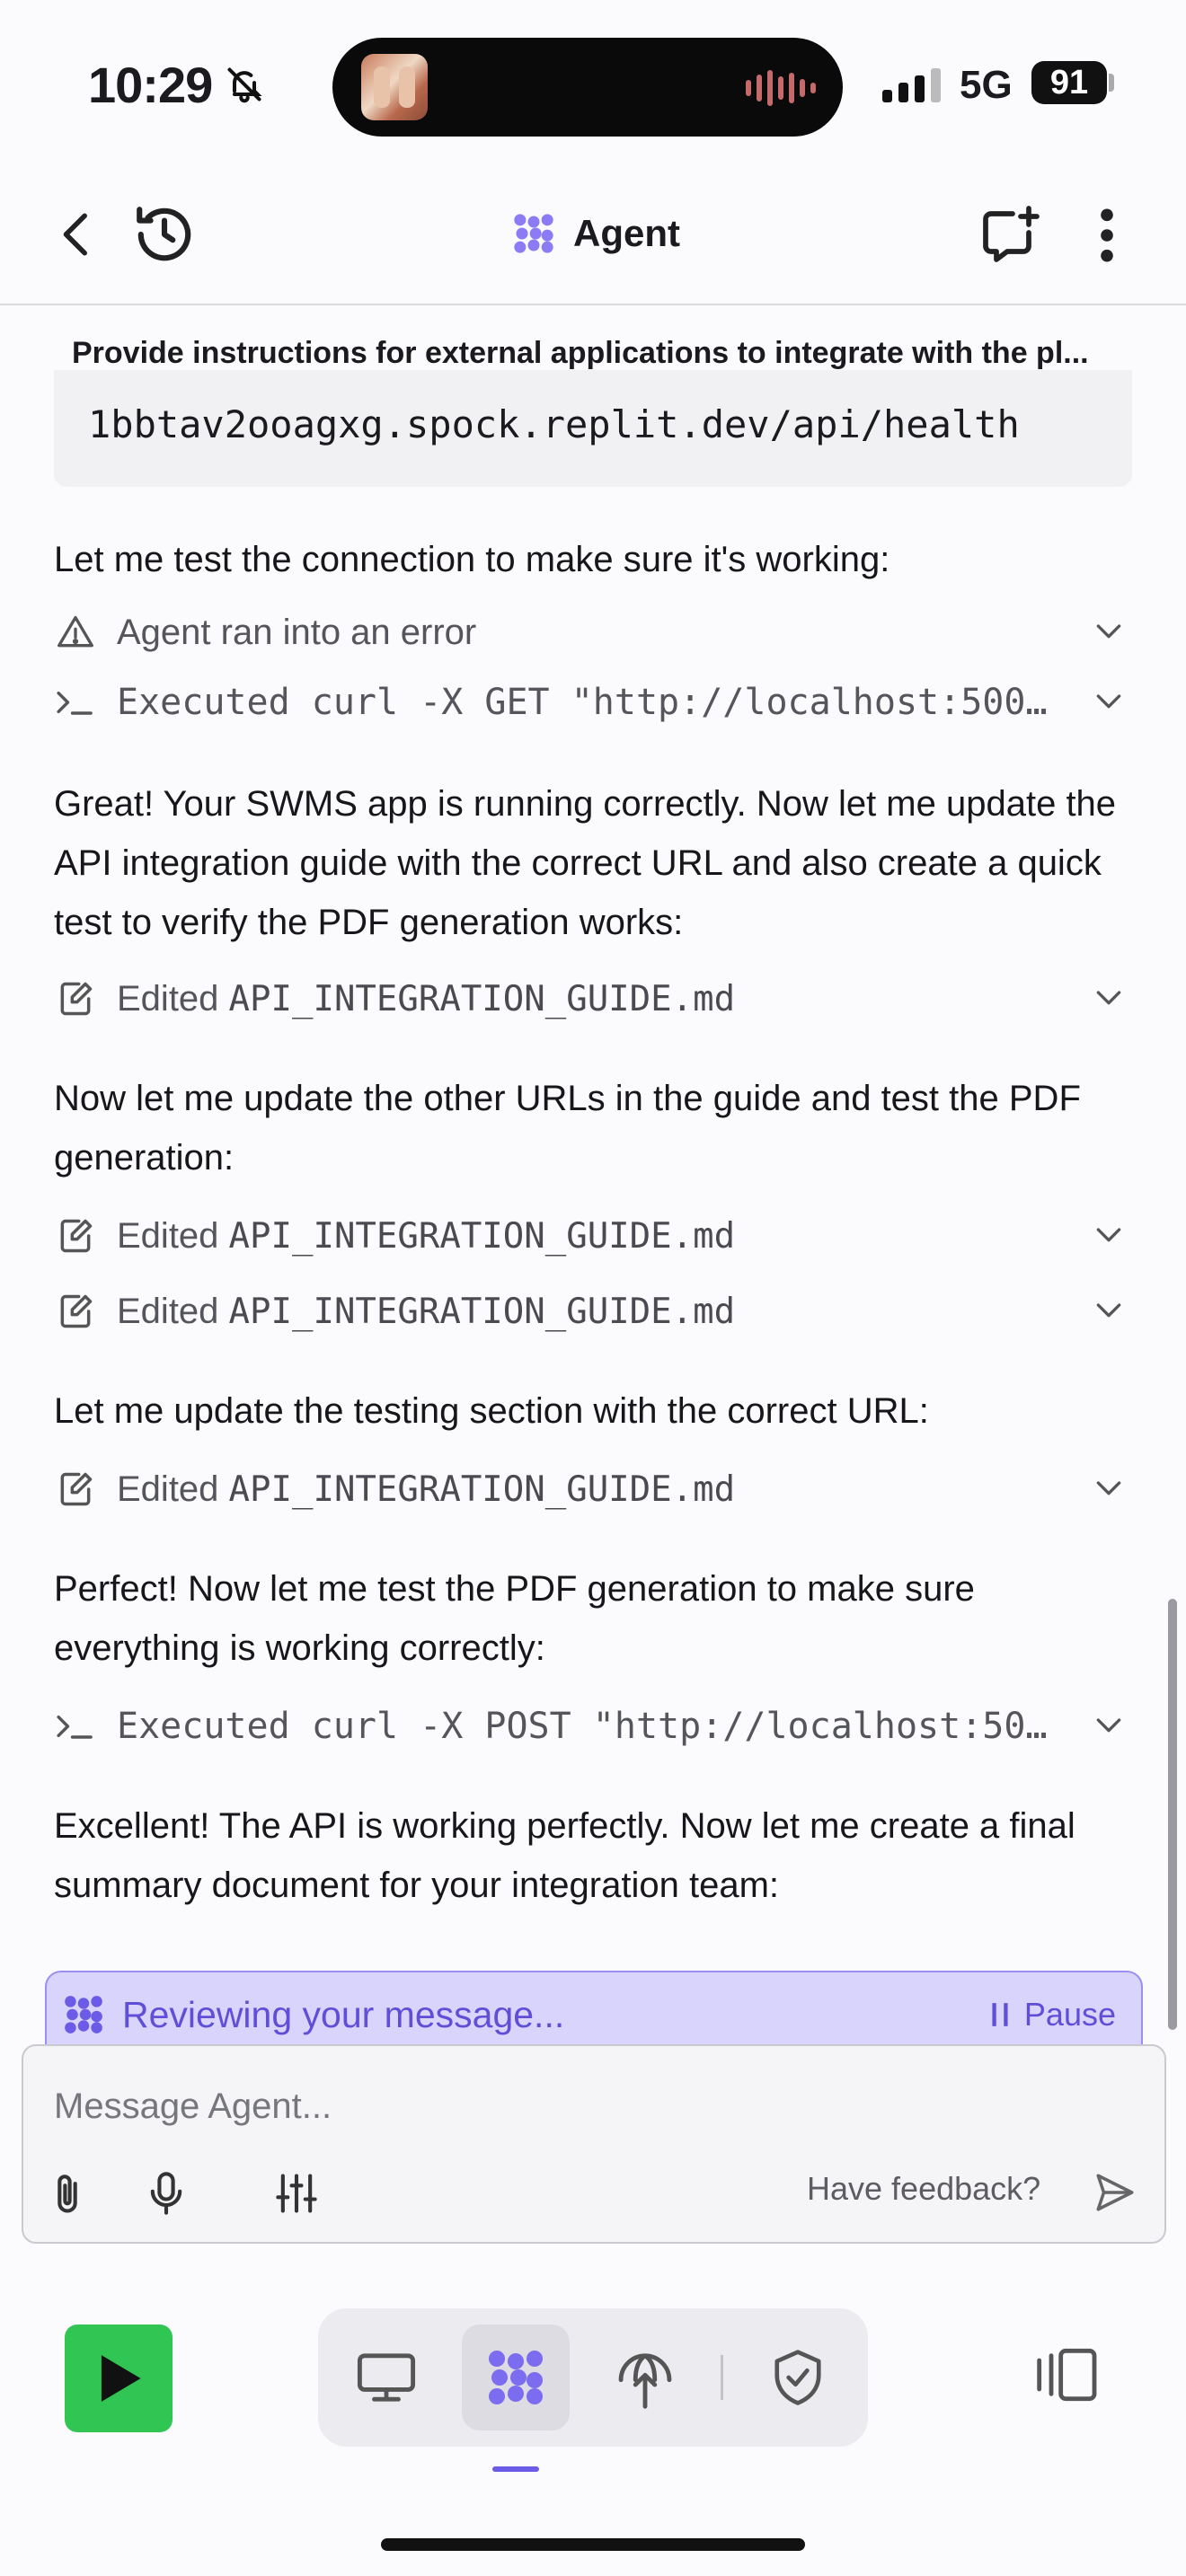 The height and width of the screenshot is (2576, 1186). Describe the element at coordinates (1111, 83) in the screenshot. I see `battery-tip` at that location.